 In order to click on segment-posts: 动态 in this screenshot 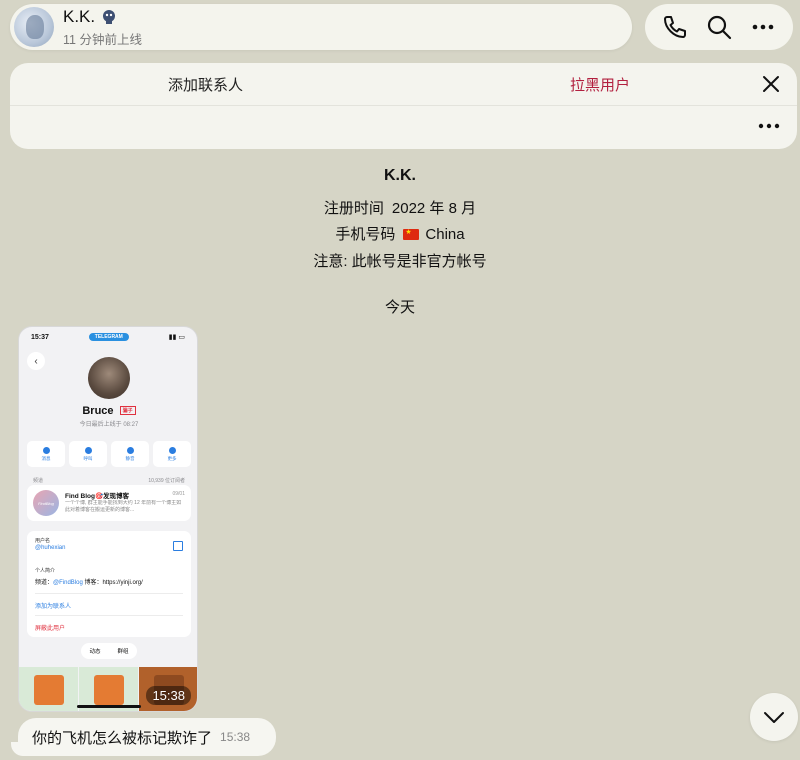, I will do `click(95, 652)`.